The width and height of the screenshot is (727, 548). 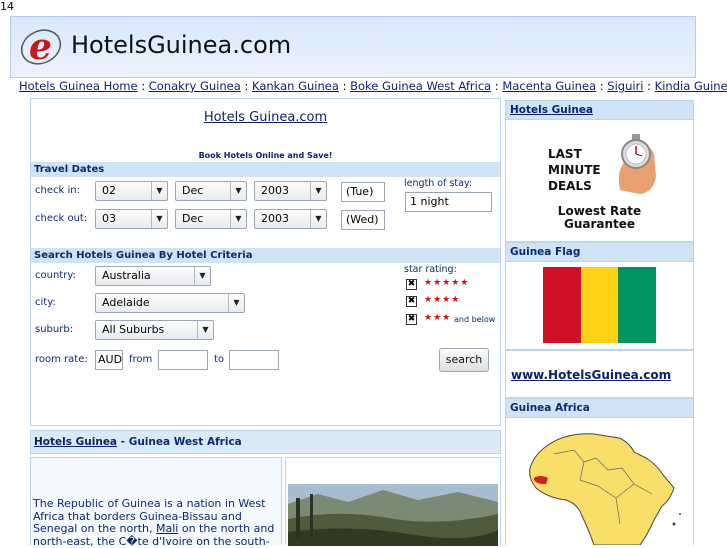 What do you see at coordinates (195, 86) in the screenshot?
I see `nav-conakry: Conakry Guinea` at bounding box center [195, 86].